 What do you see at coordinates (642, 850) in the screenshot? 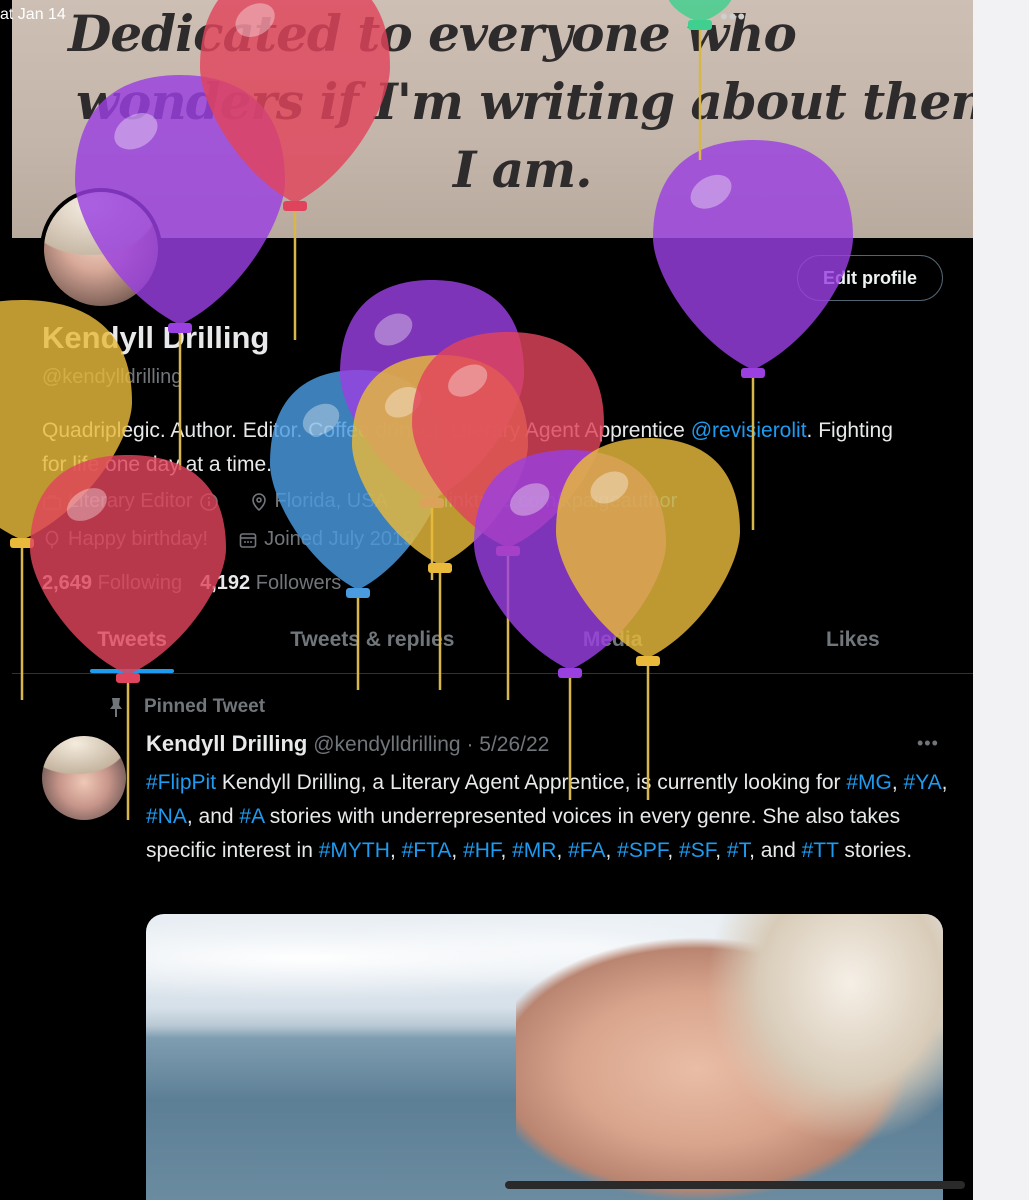
I see `hashtag-link: #SPF` at bounding box center [642, 850].